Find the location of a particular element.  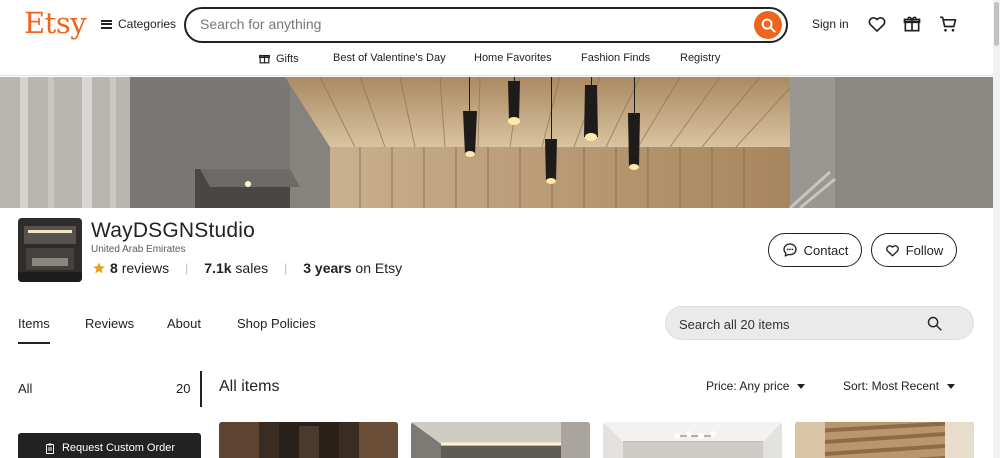

price-filter-dropdown: Price: Any price is located at coordinates (756, 386).